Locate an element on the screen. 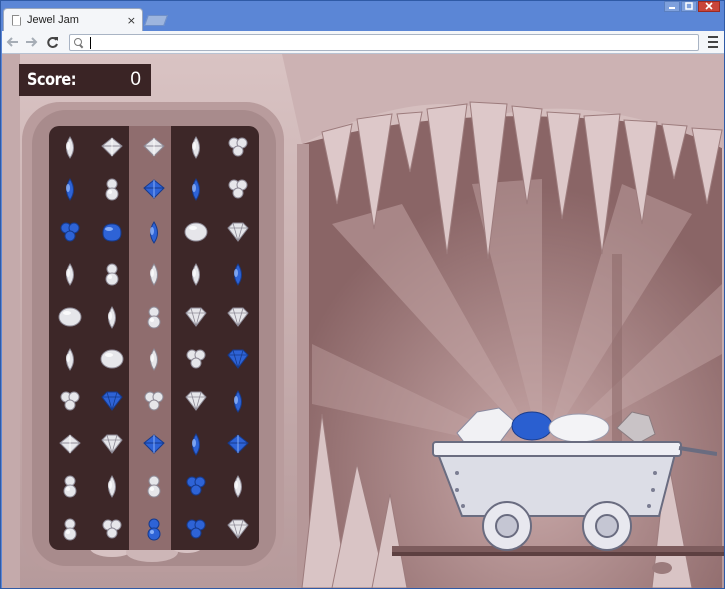 Image resolution: width=725 pixels, height=589 pixels. blob-blue-icon is located at coordinates (112, 232).